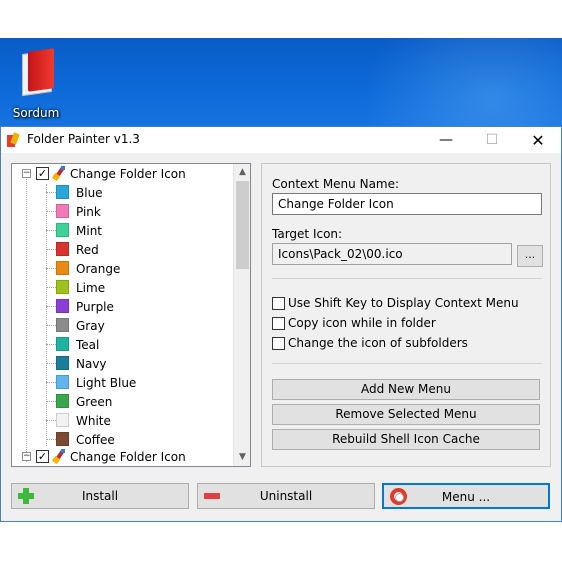 The width and height of the screenshot is (562, 562). I want to click on option-subfolders: Change the icon of subfolders, so click(370, 343).